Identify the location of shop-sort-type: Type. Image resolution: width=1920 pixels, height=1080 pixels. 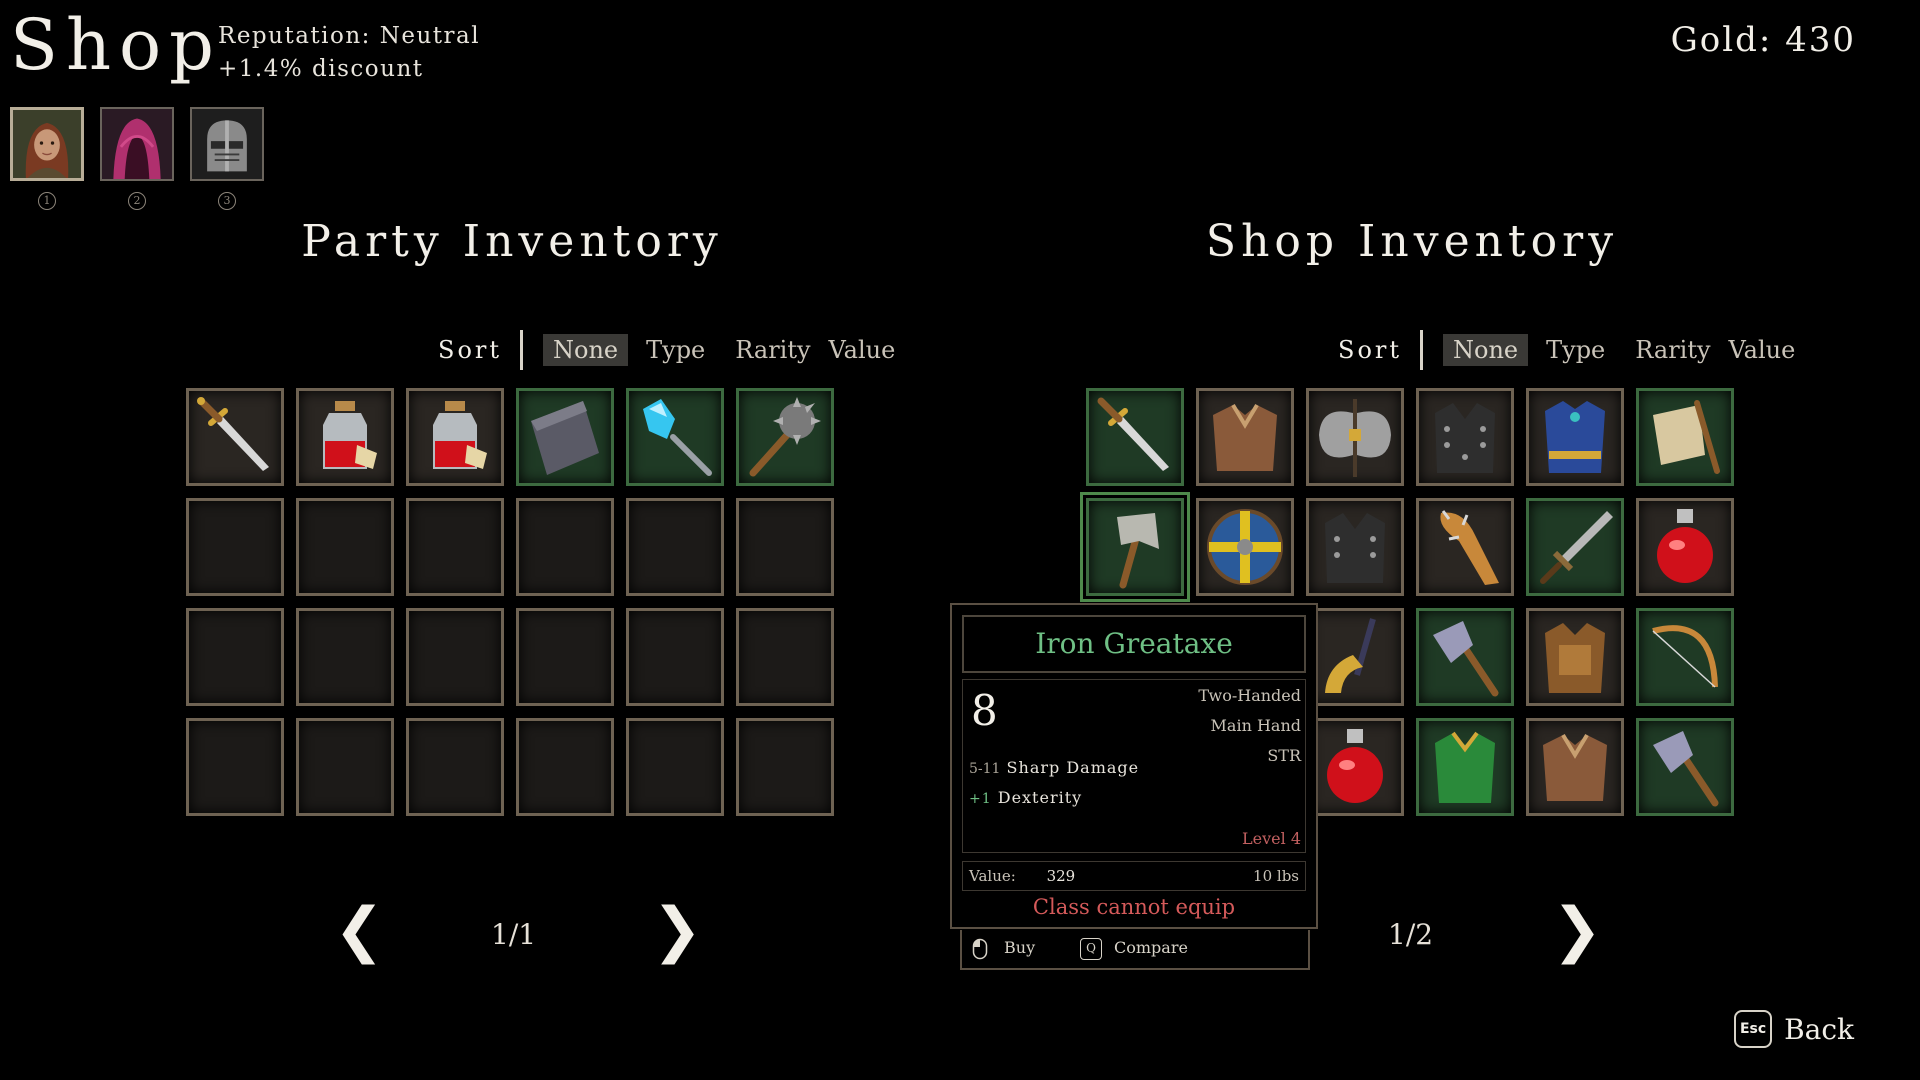
(1575, 350).